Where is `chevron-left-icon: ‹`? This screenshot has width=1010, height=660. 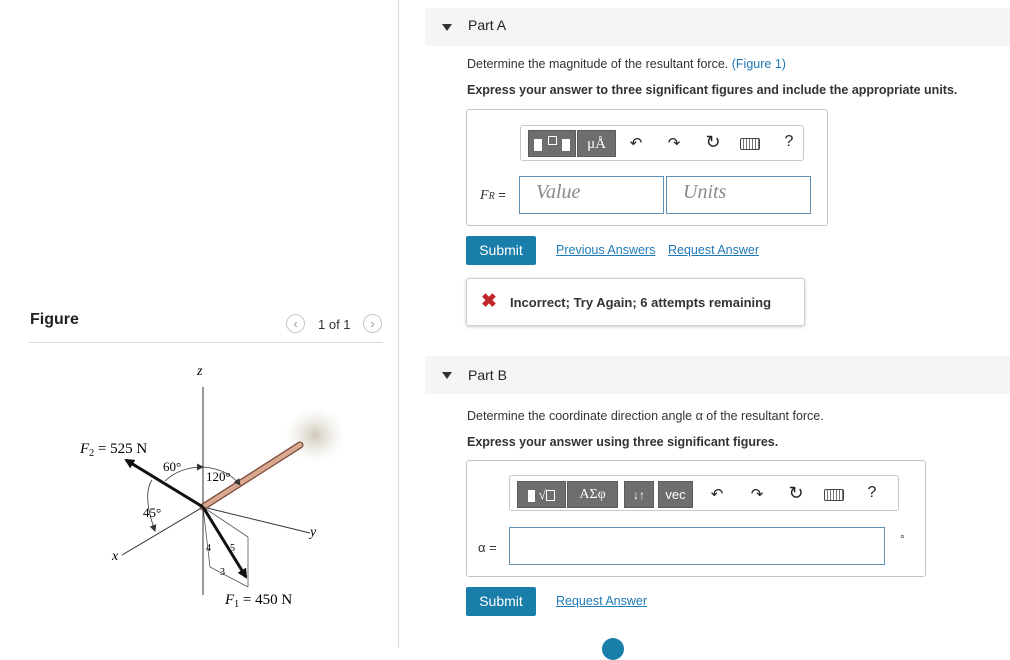 chevron-left-icon: ‹ is located at coordinates (295, 323).